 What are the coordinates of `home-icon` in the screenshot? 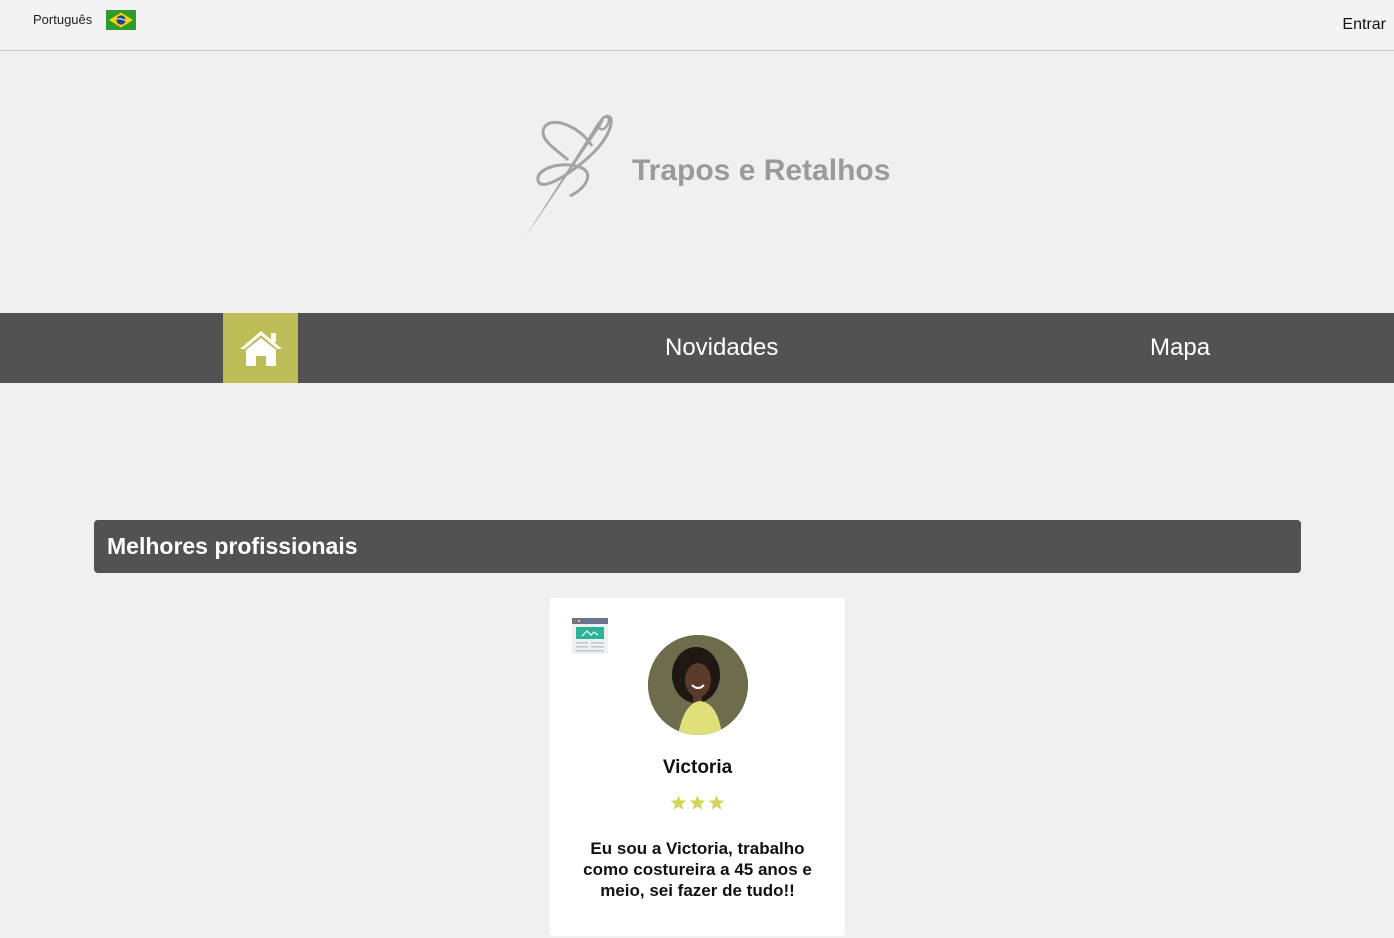 It's located at (260, 348).